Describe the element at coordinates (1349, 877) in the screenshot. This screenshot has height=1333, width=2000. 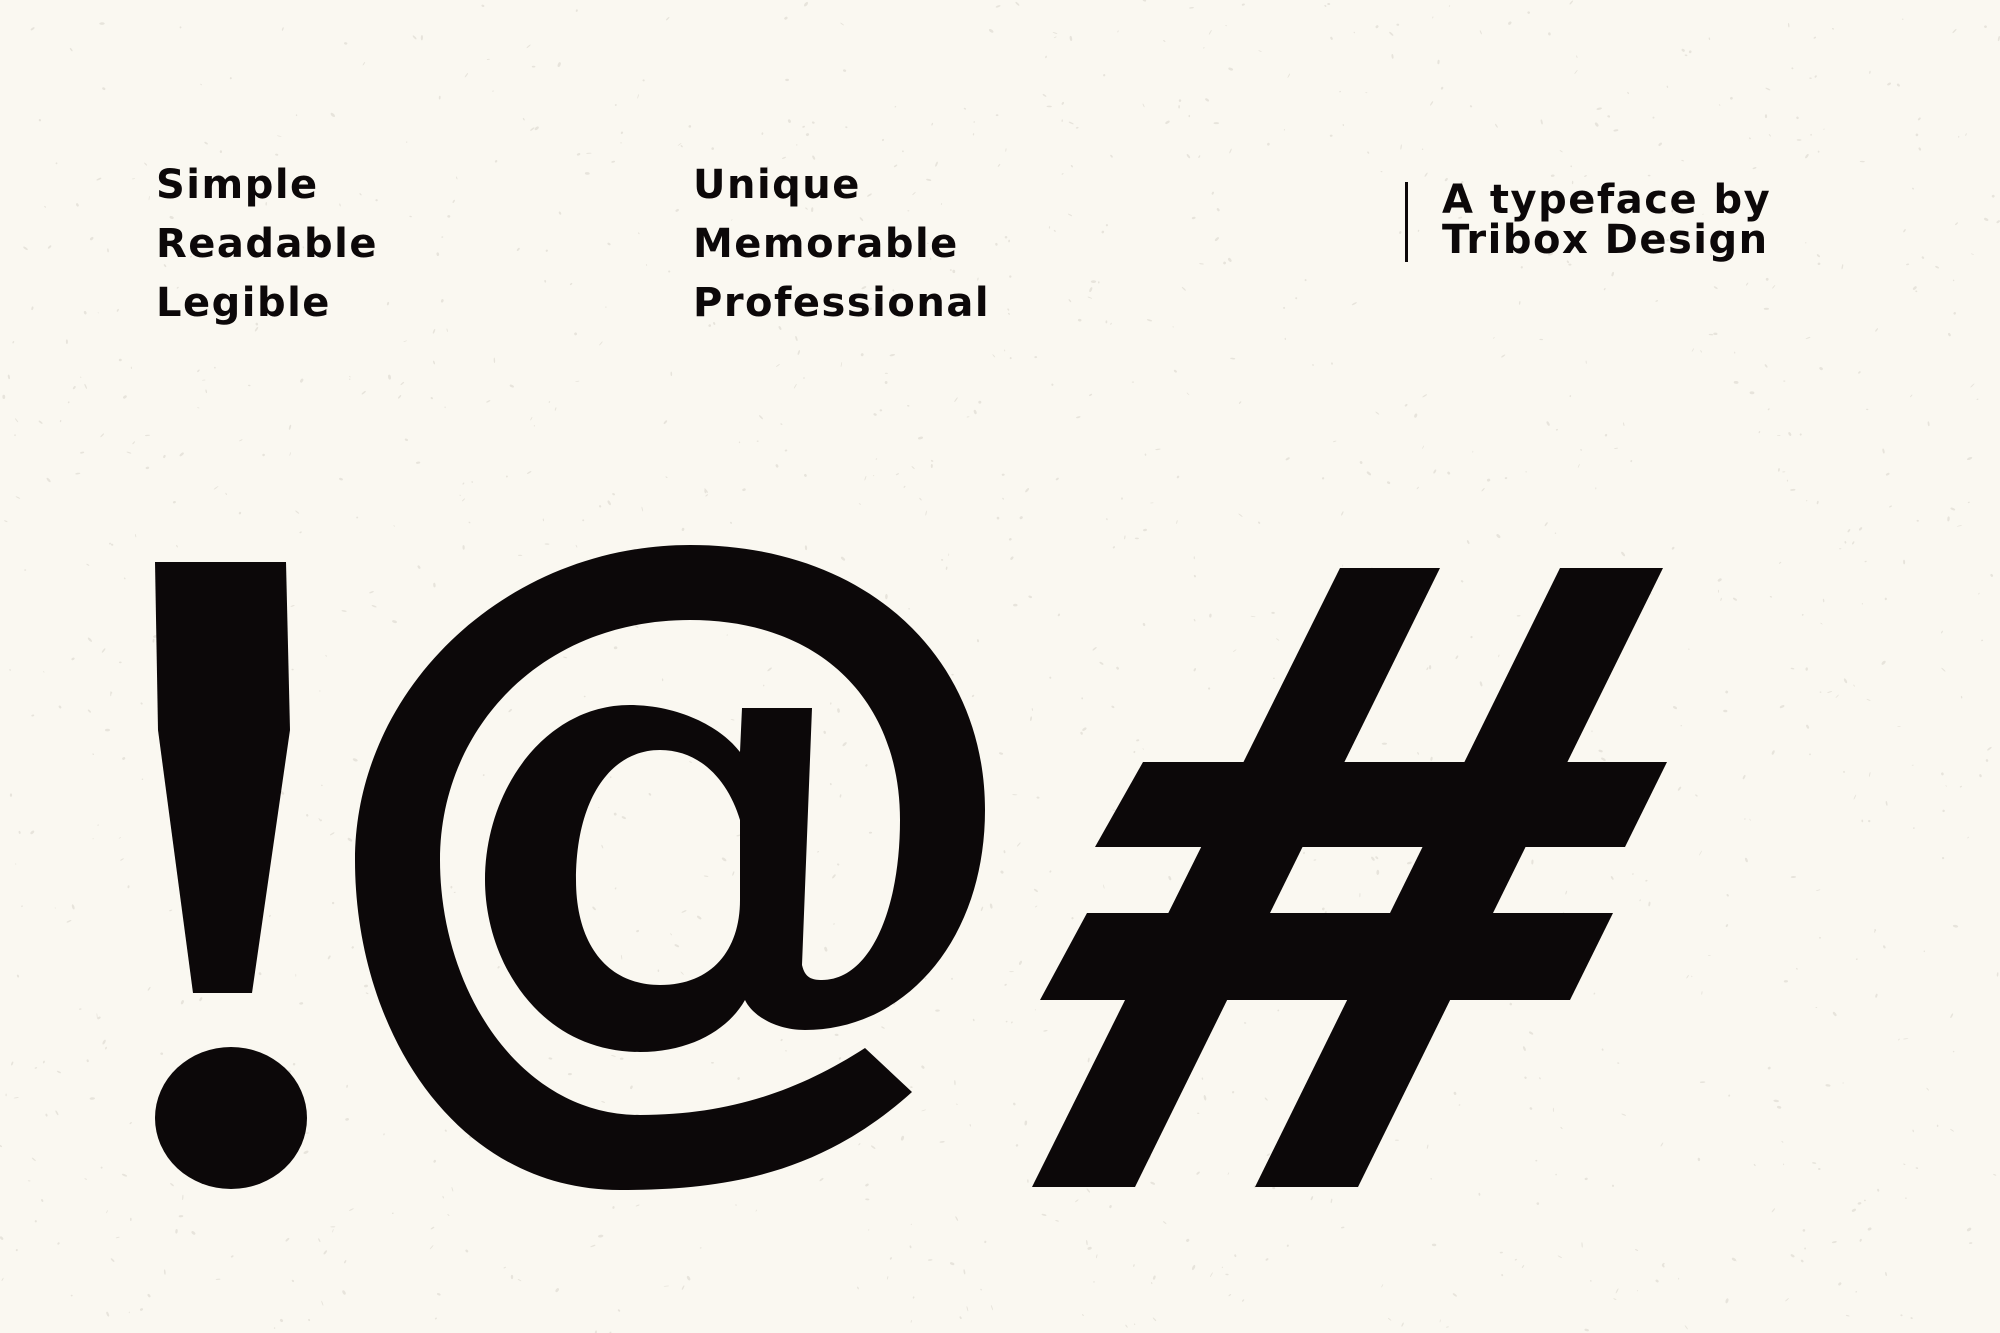
I see `hash-glyph` at that location.